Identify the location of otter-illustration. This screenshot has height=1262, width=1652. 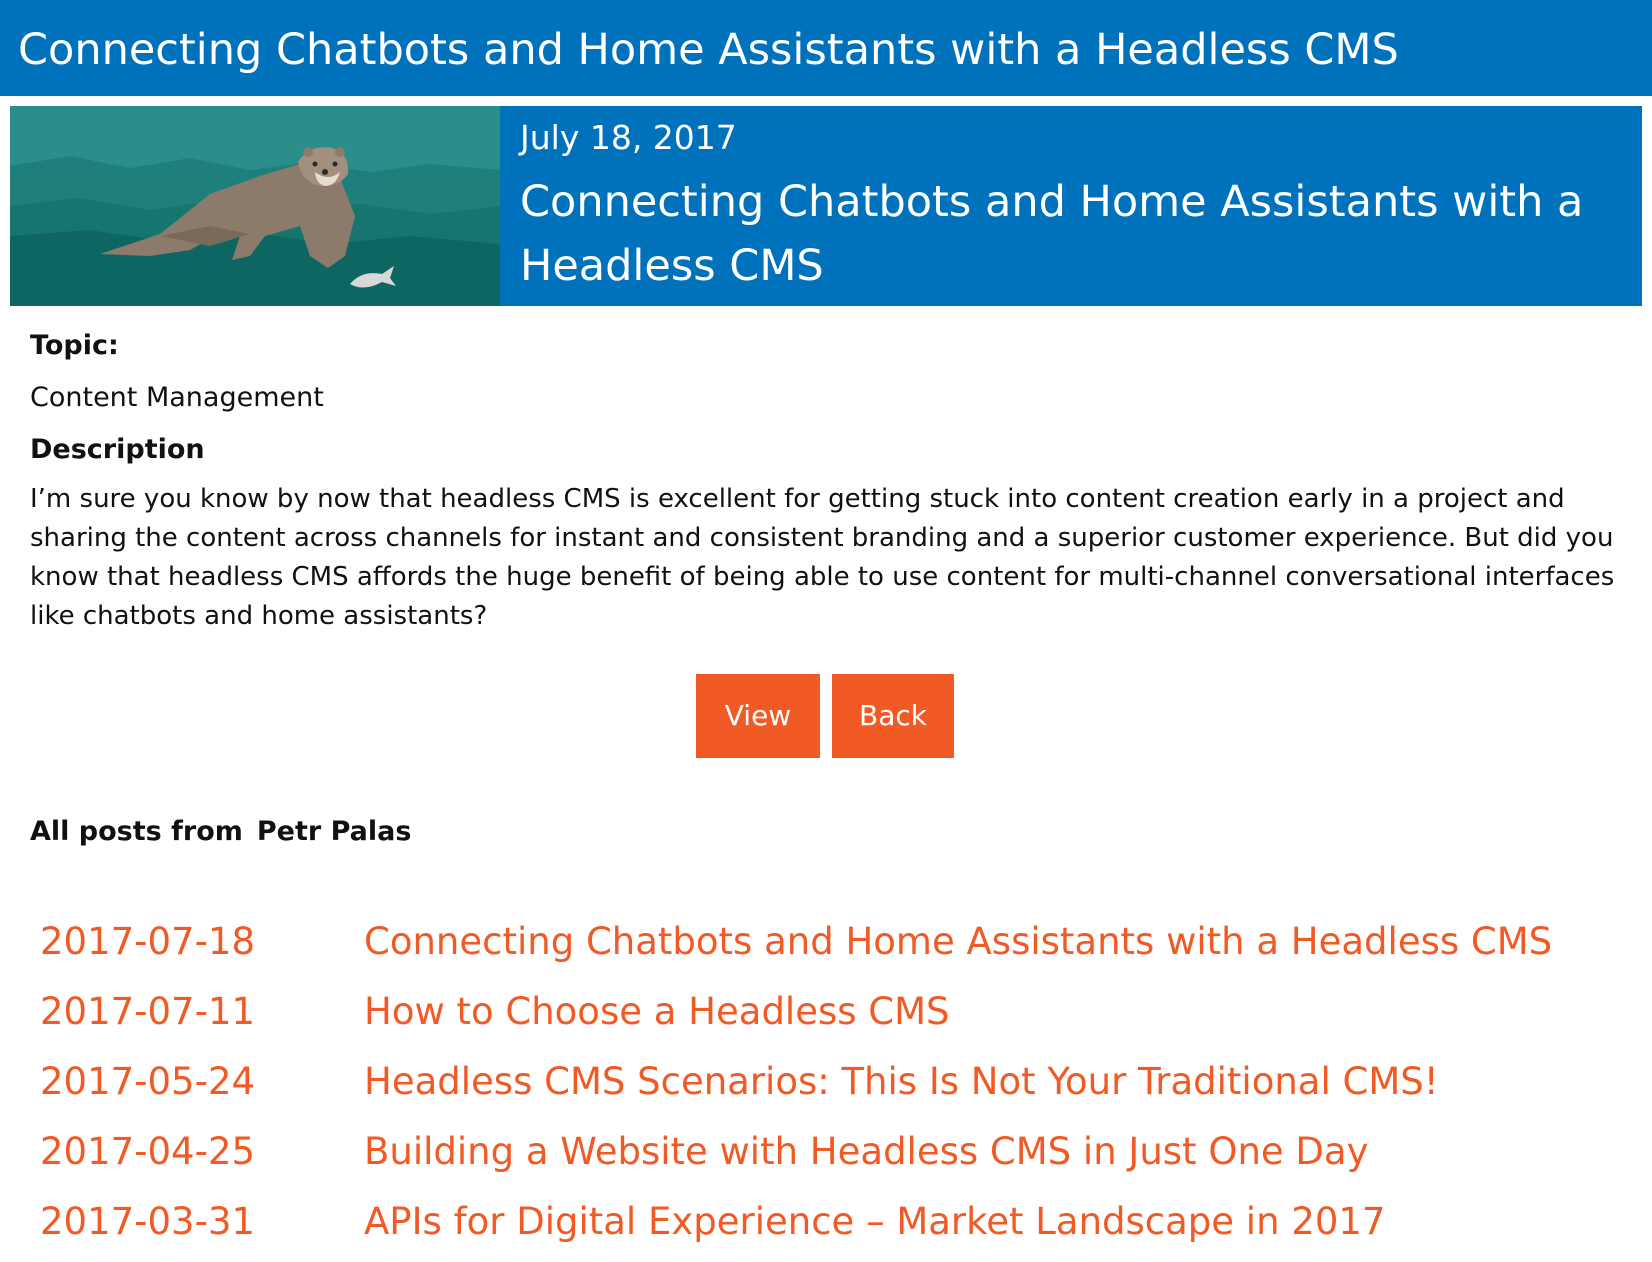
(255, 206).